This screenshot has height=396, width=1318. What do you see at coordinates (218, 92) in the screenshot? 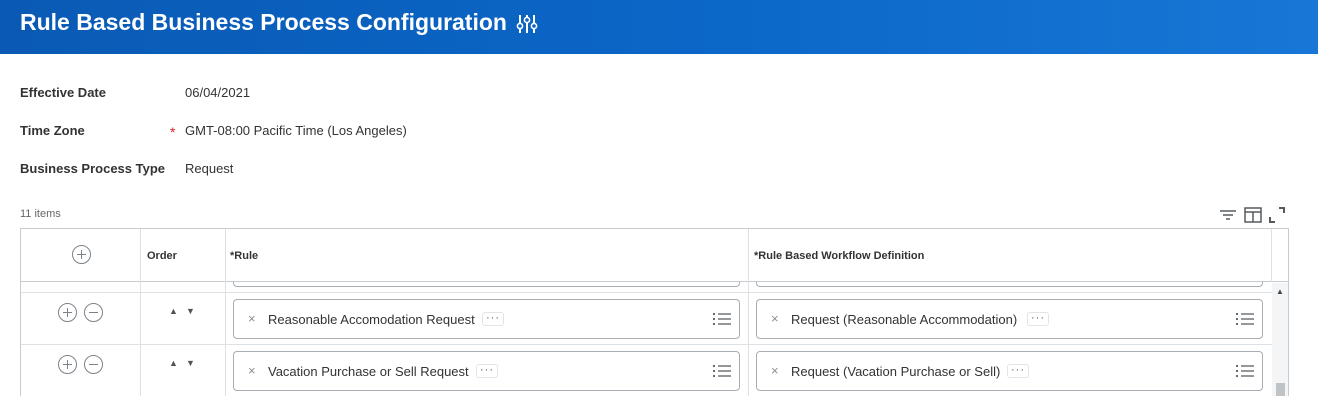
I see `effective-date-value: 06/04/2021` at bounding box center [218, 92].